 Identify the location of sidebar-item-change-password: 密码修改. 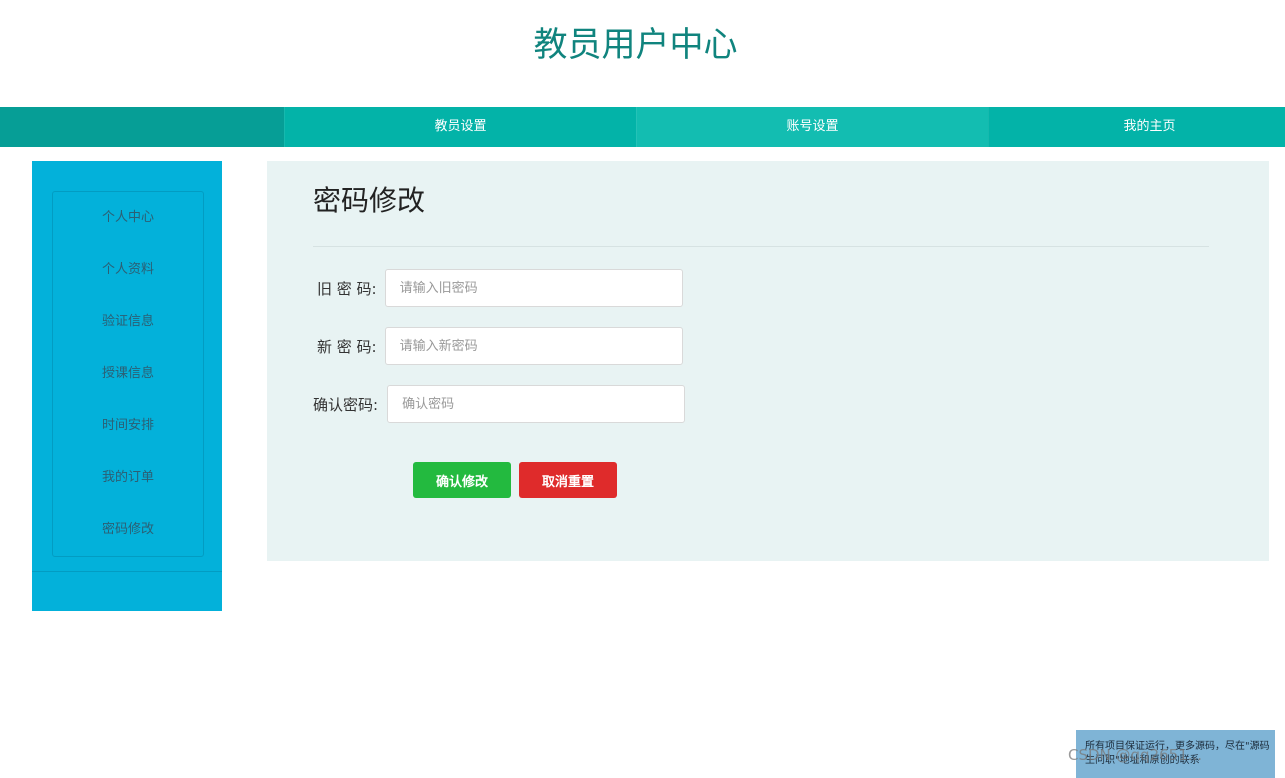
(128, 530).